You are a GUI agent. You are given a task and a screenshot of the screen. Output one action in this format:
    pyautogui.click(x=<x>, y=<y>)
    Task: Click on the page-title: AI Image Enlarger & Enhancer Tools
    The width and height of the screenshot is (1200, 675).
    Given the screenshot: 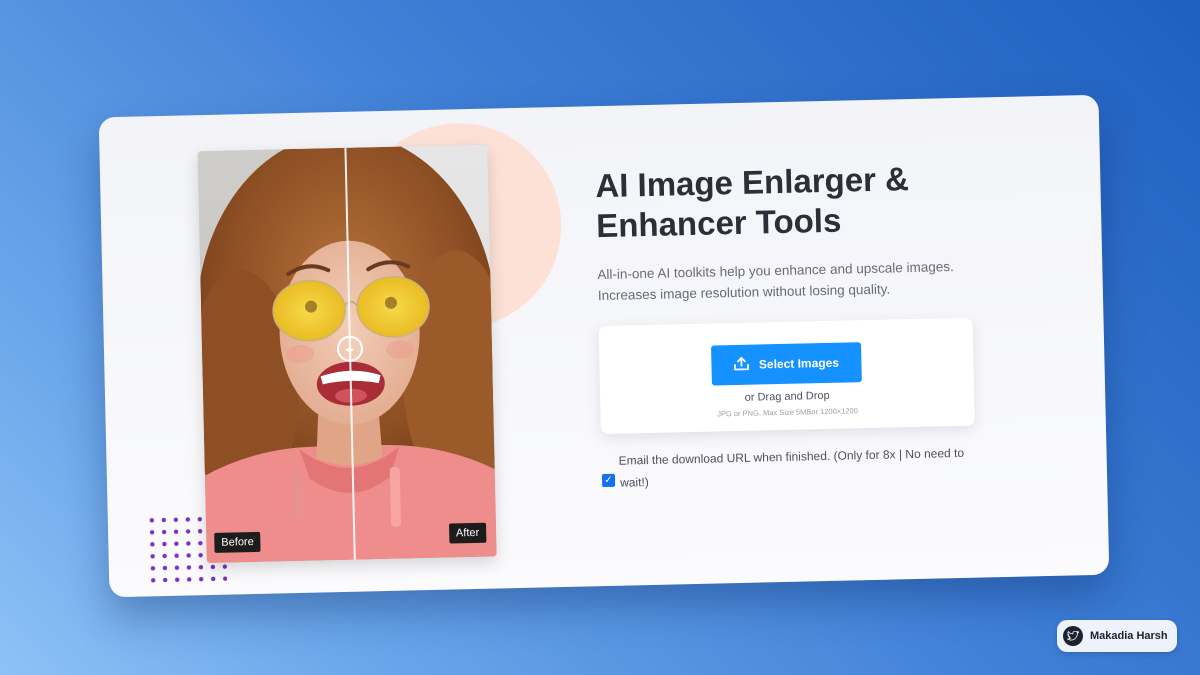 What is the action you would take?
    pyautogui.click(x=806, y=202)
    